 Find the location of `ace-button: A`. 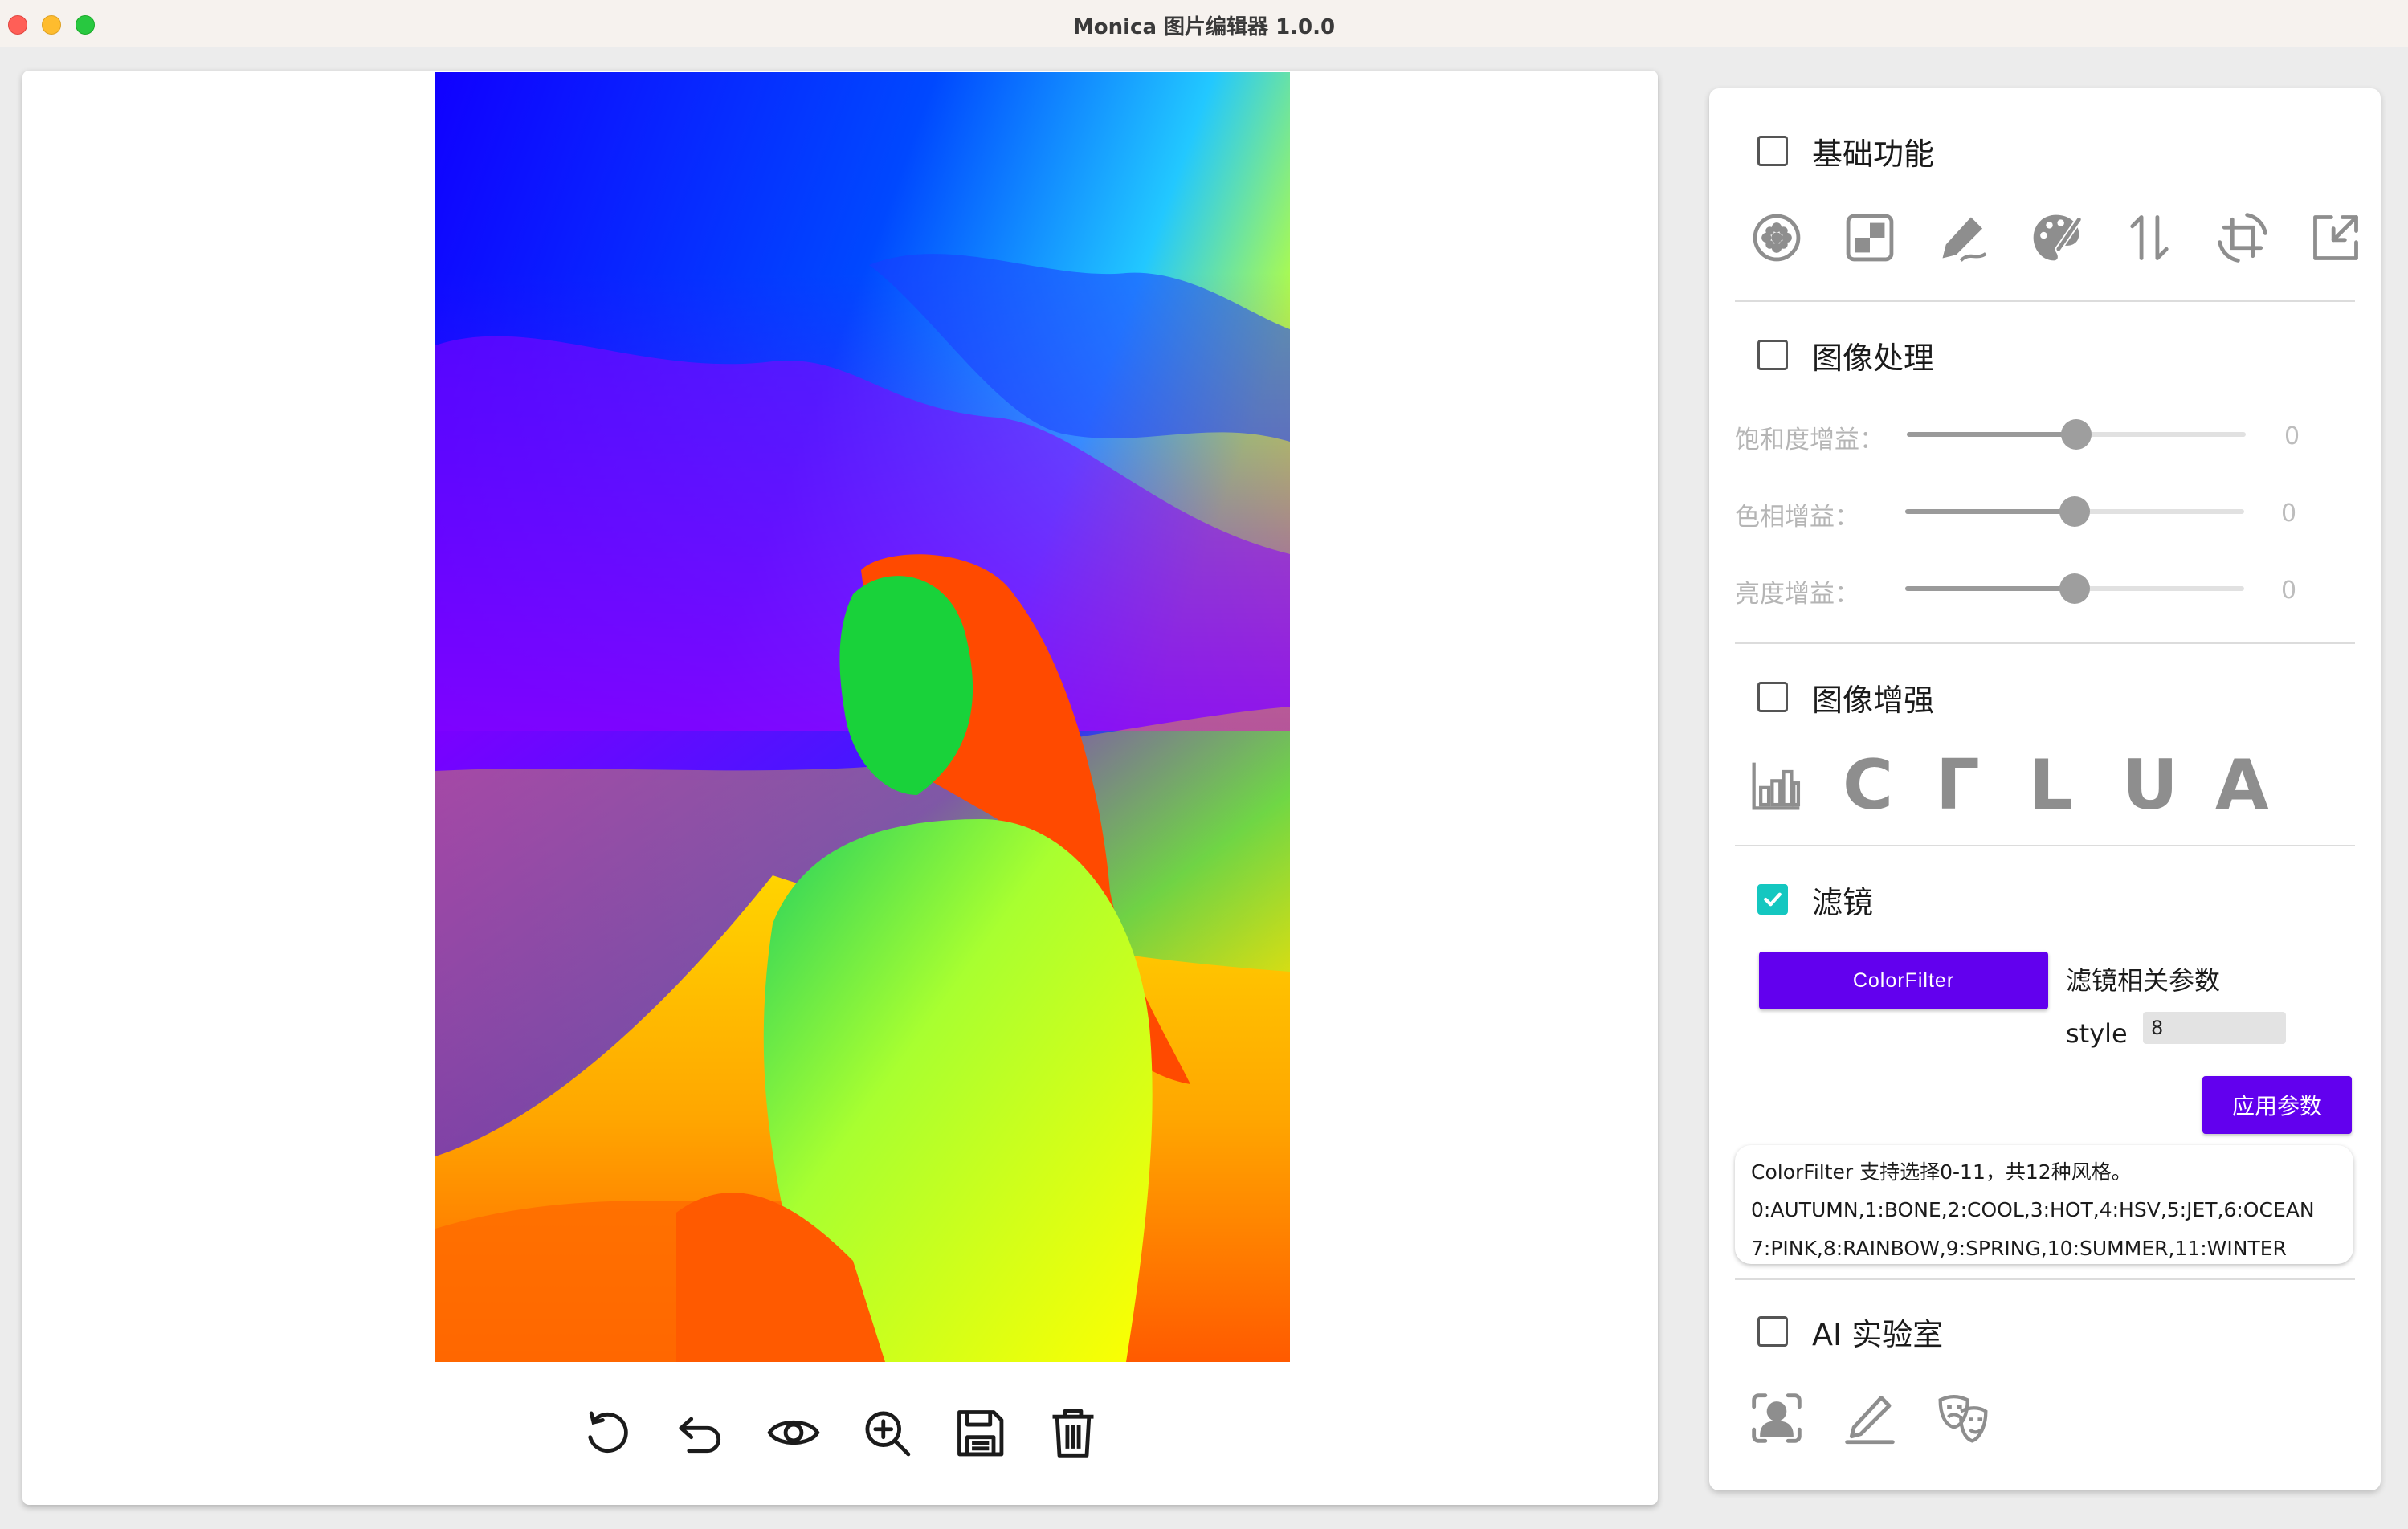

ace-button: A is located at coordinates (2261, 785).